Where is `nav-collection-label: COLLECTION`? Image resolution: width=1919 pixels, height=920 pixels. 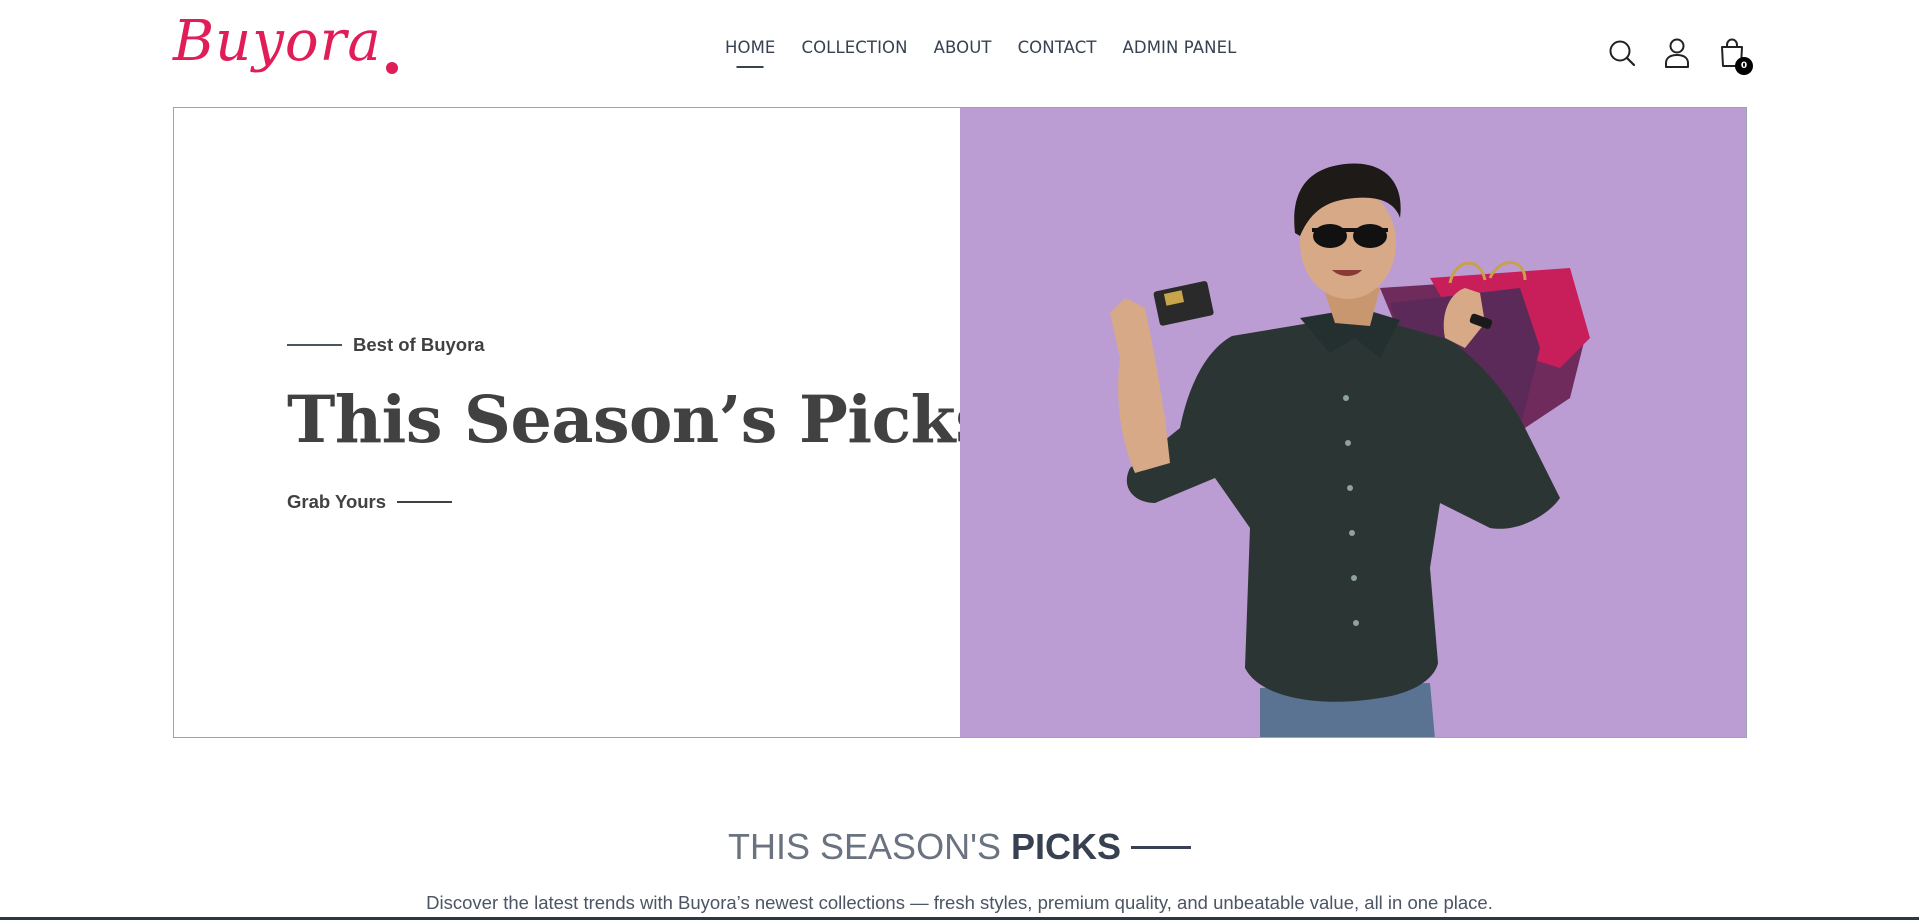
nav-collection-label: COLLECTION is located at coordinates (854, 47).